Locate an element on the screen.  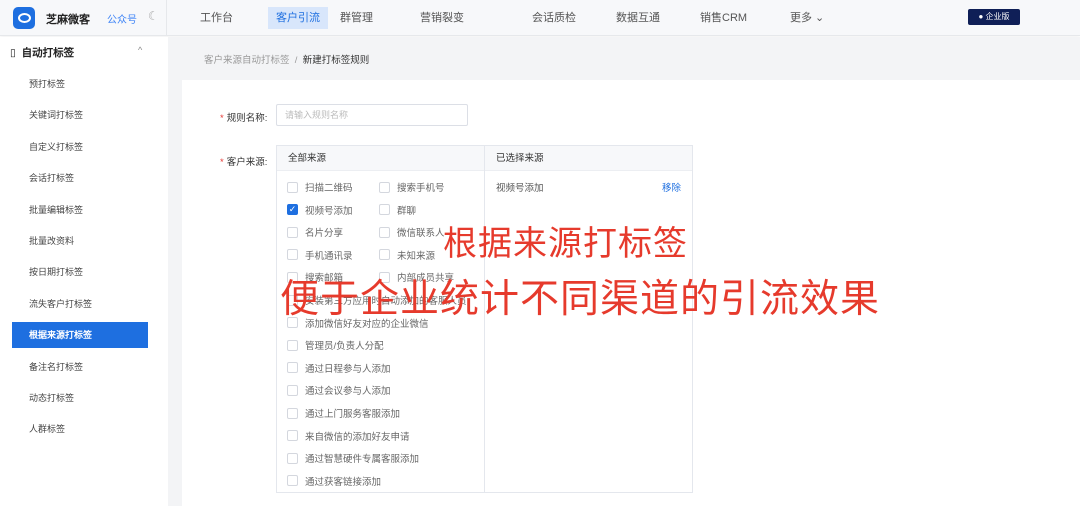
sidebar-item: 预打标签 is located at coordinates (80, 84).